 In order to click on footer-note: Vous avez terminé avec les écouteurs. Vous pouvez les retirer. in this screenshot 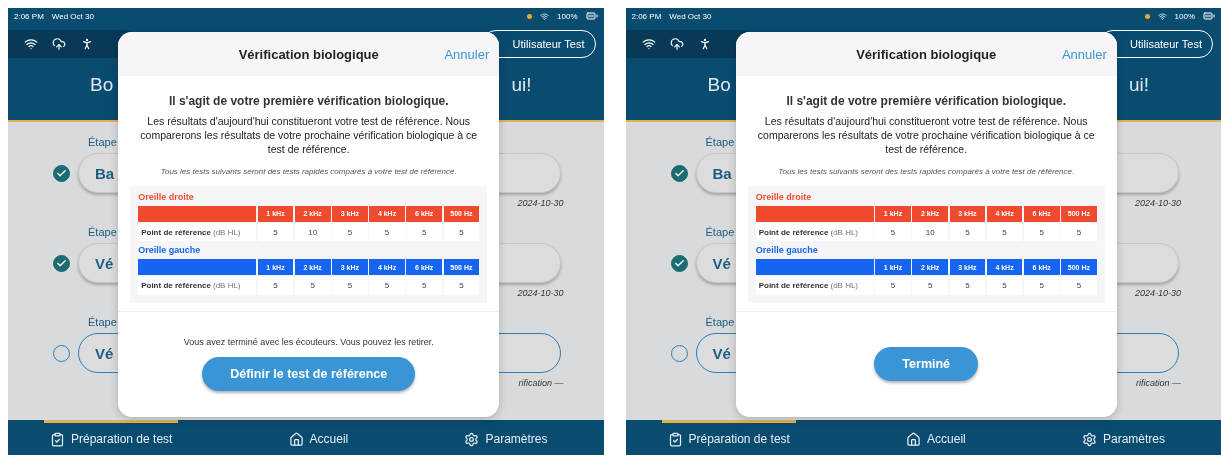, I will do `click(308, 342)`.